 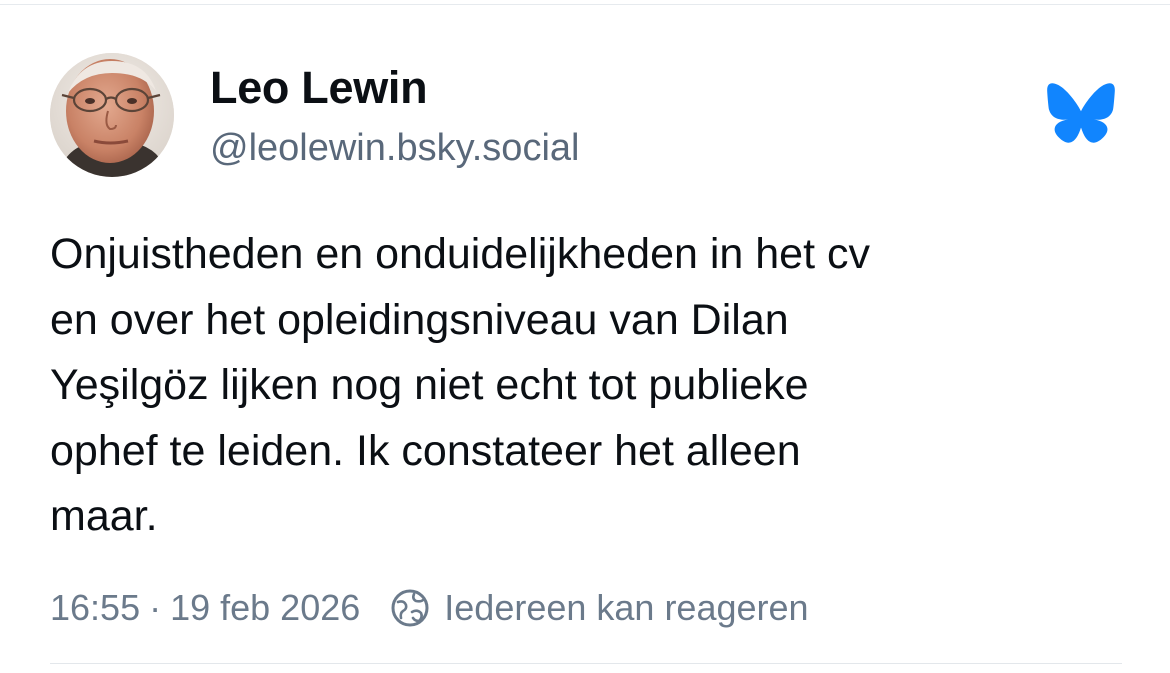 What do you see at coordinates (394, 148) in the screenshot?
I see `author-handle: @leolewin.bsky.social` at bounding box center [394, 148].